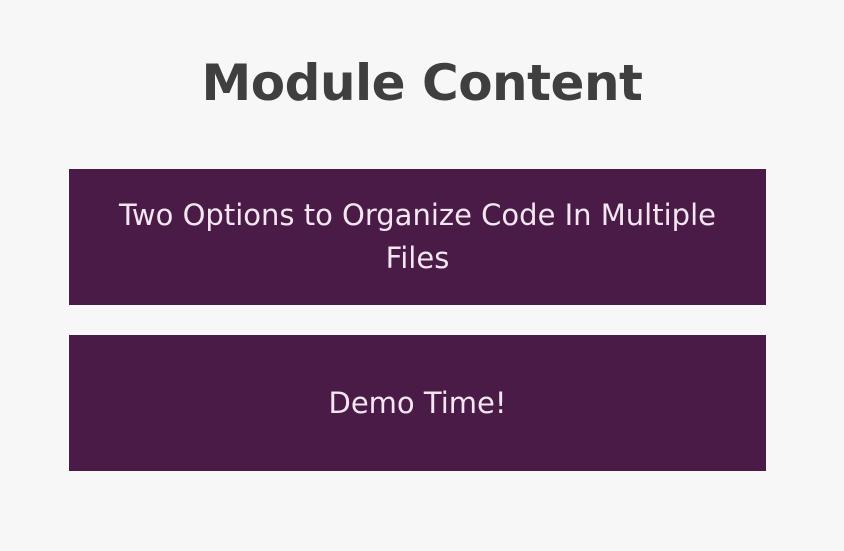 The image size is (844, 551). I want to click on slide-title: Module Content, so click(422, 83).